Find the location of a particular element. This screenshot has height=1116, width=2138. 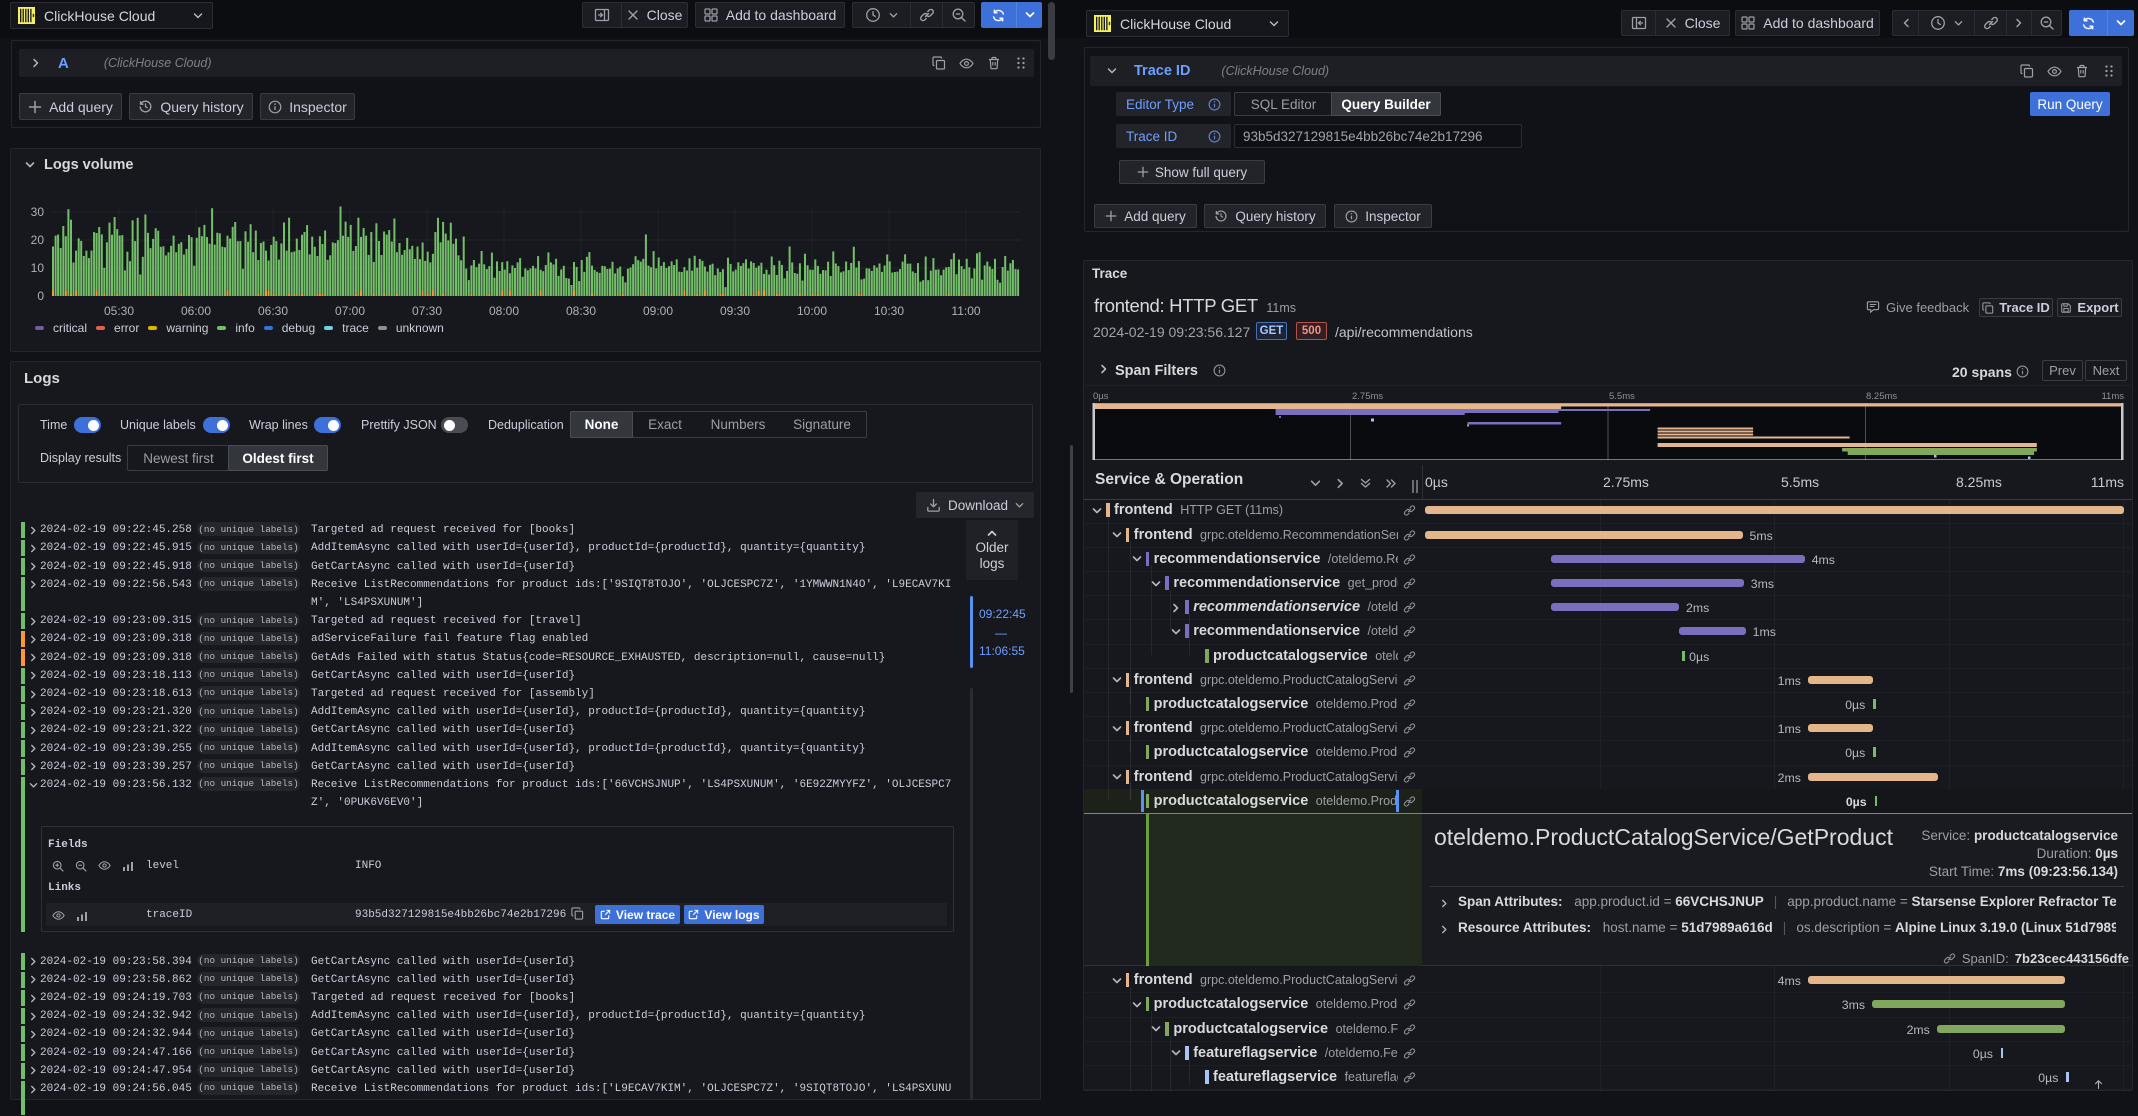

svg-text: 8.25ms is located at coordinates (1881, 396).